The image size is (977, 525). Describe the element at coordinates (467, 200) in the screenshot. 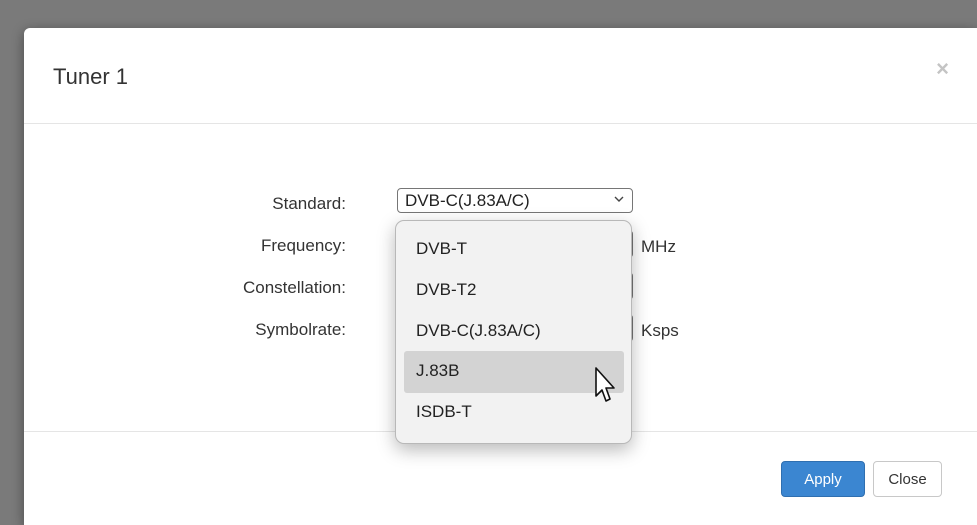

I see `standard-select-value: DVB-C(J.83A/C)` at that location.